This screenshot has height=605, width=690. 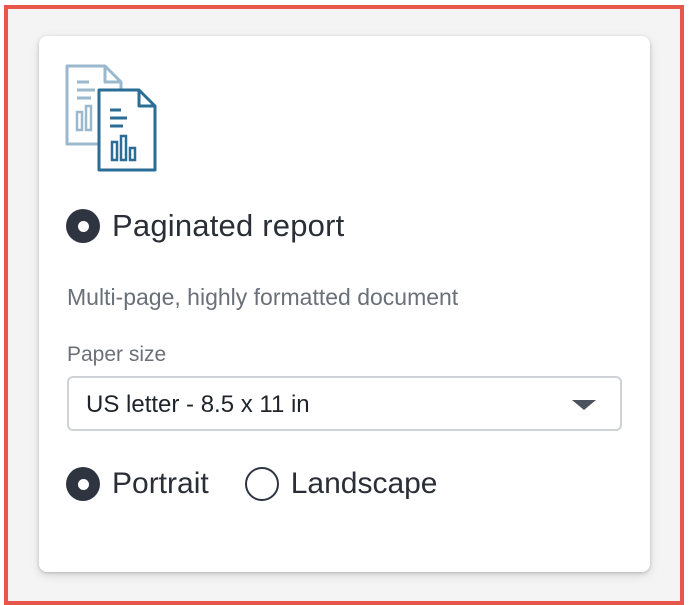 I want to click on portrait-option: Portrait, so click(x=137, y=484).